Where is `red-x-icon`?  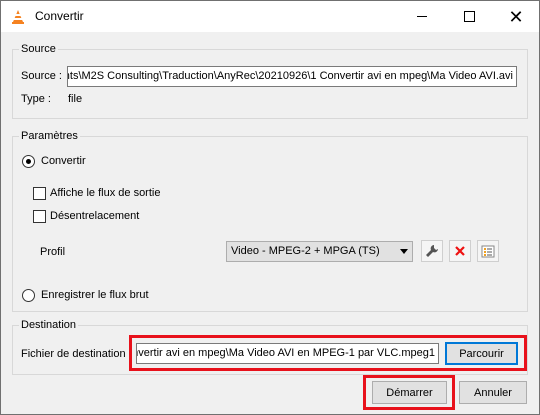
red-x-icon is located at coordinates (460, 251).